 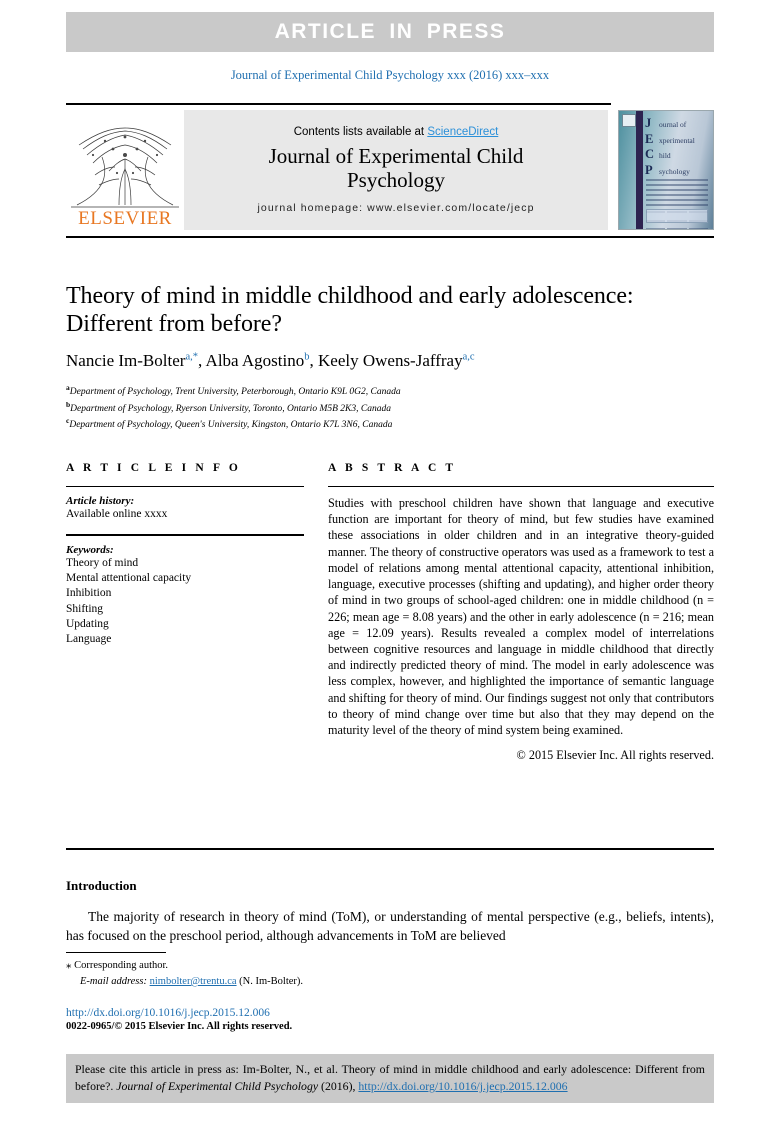 I want to click on author-name: Keely Owens-Jaffray, so click(x=390, y=360).